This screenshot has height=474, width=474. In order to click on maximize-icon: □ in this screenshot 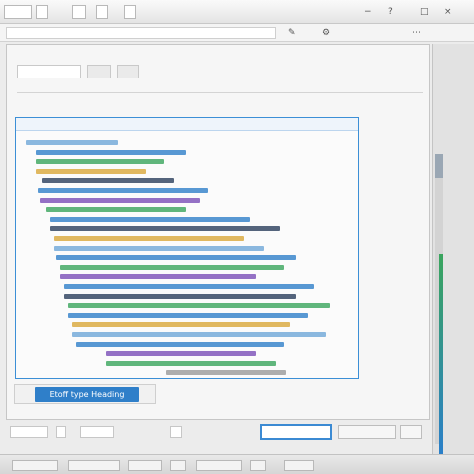, I will do `click(424, 12)`.